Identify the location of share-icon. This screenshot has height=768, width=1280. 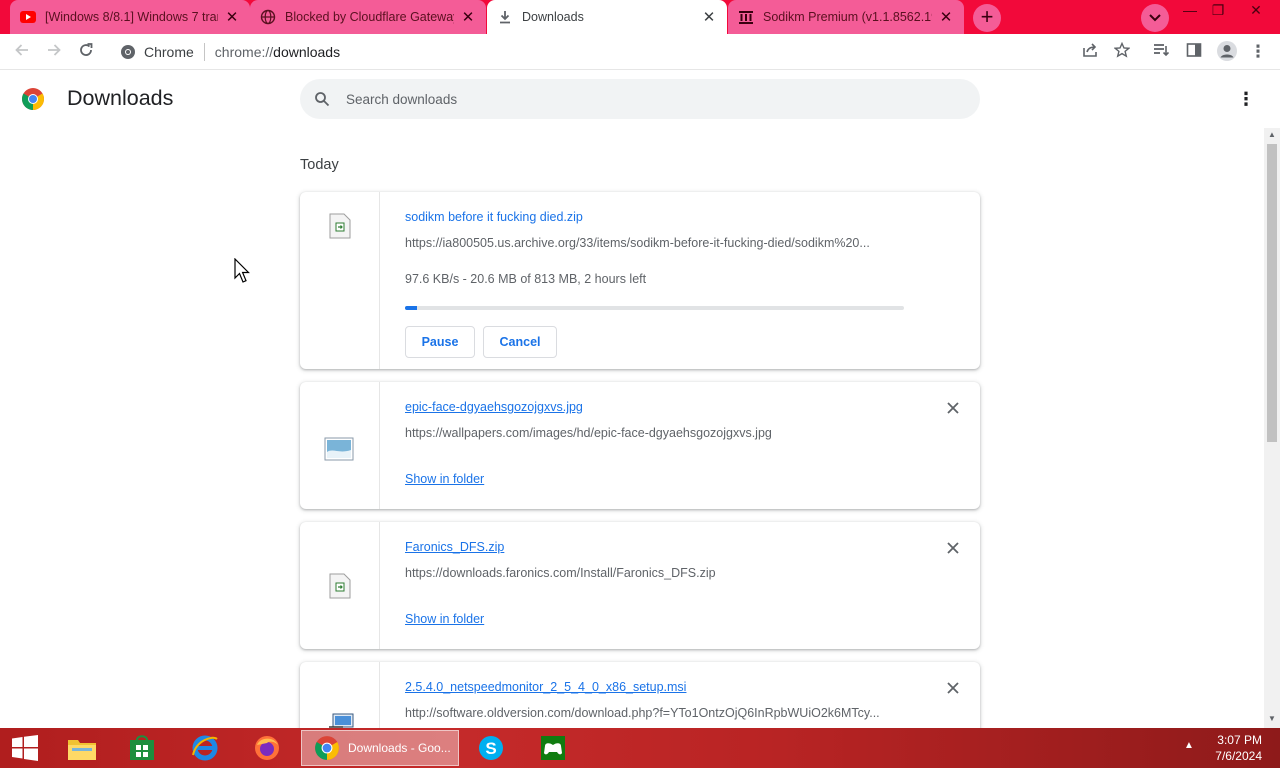
(1090, 52).